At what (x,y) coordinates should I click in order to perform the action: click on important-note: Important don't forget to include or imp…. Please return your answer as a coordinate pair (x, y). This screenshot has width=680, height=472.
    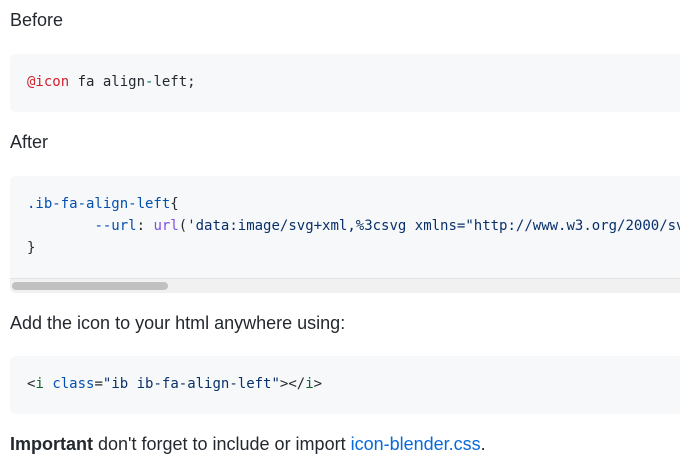
    Looking at the image, I should click on (248, 444).